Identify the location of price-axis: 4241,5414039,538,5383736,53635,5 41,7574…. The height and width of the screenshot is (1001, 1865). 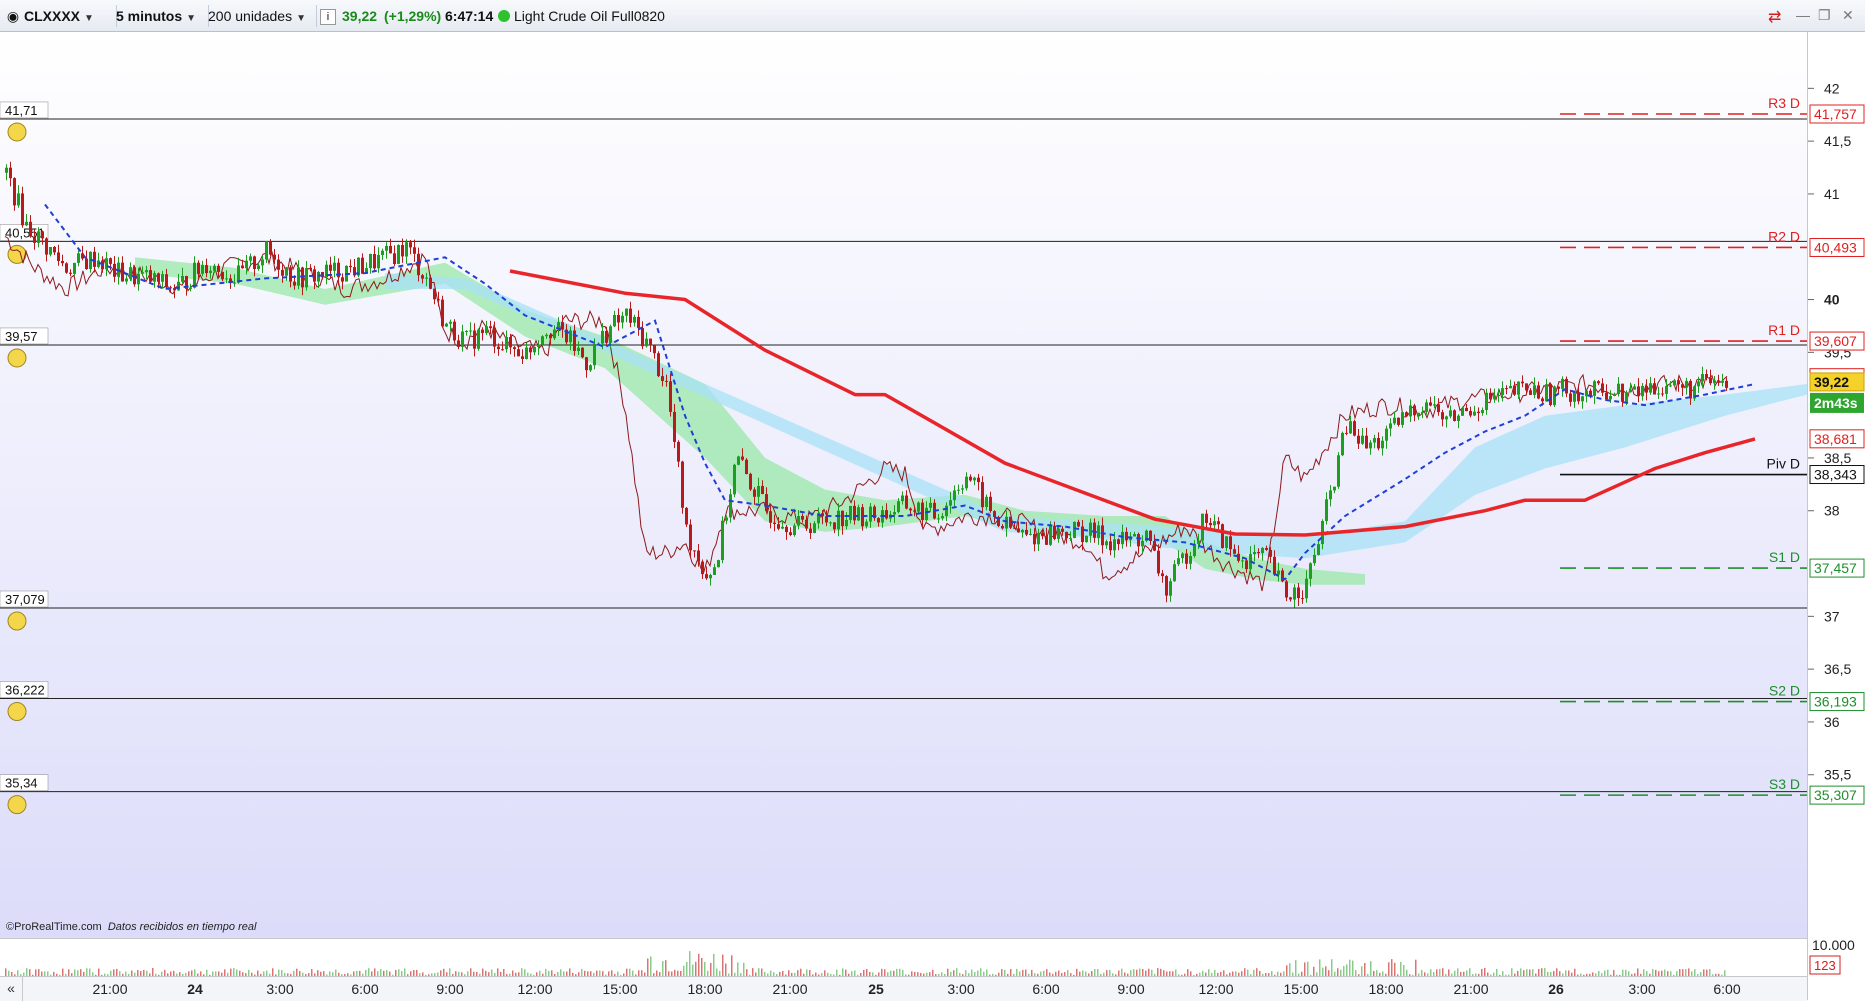
(1836, 516).